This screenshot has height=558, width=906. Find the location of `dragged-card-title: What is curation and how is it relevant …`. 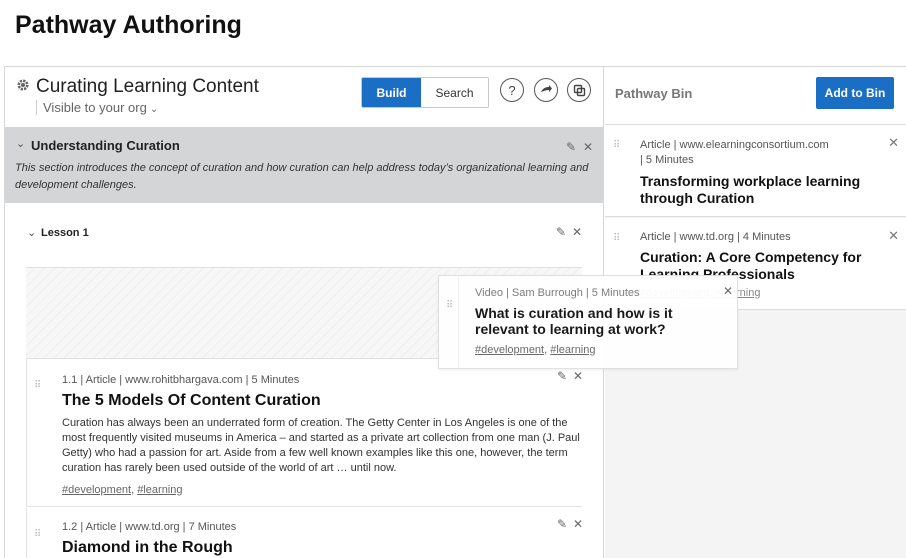

dragged-card-title: What is curation and how is it relevant … is located at coordinates (595, 321).